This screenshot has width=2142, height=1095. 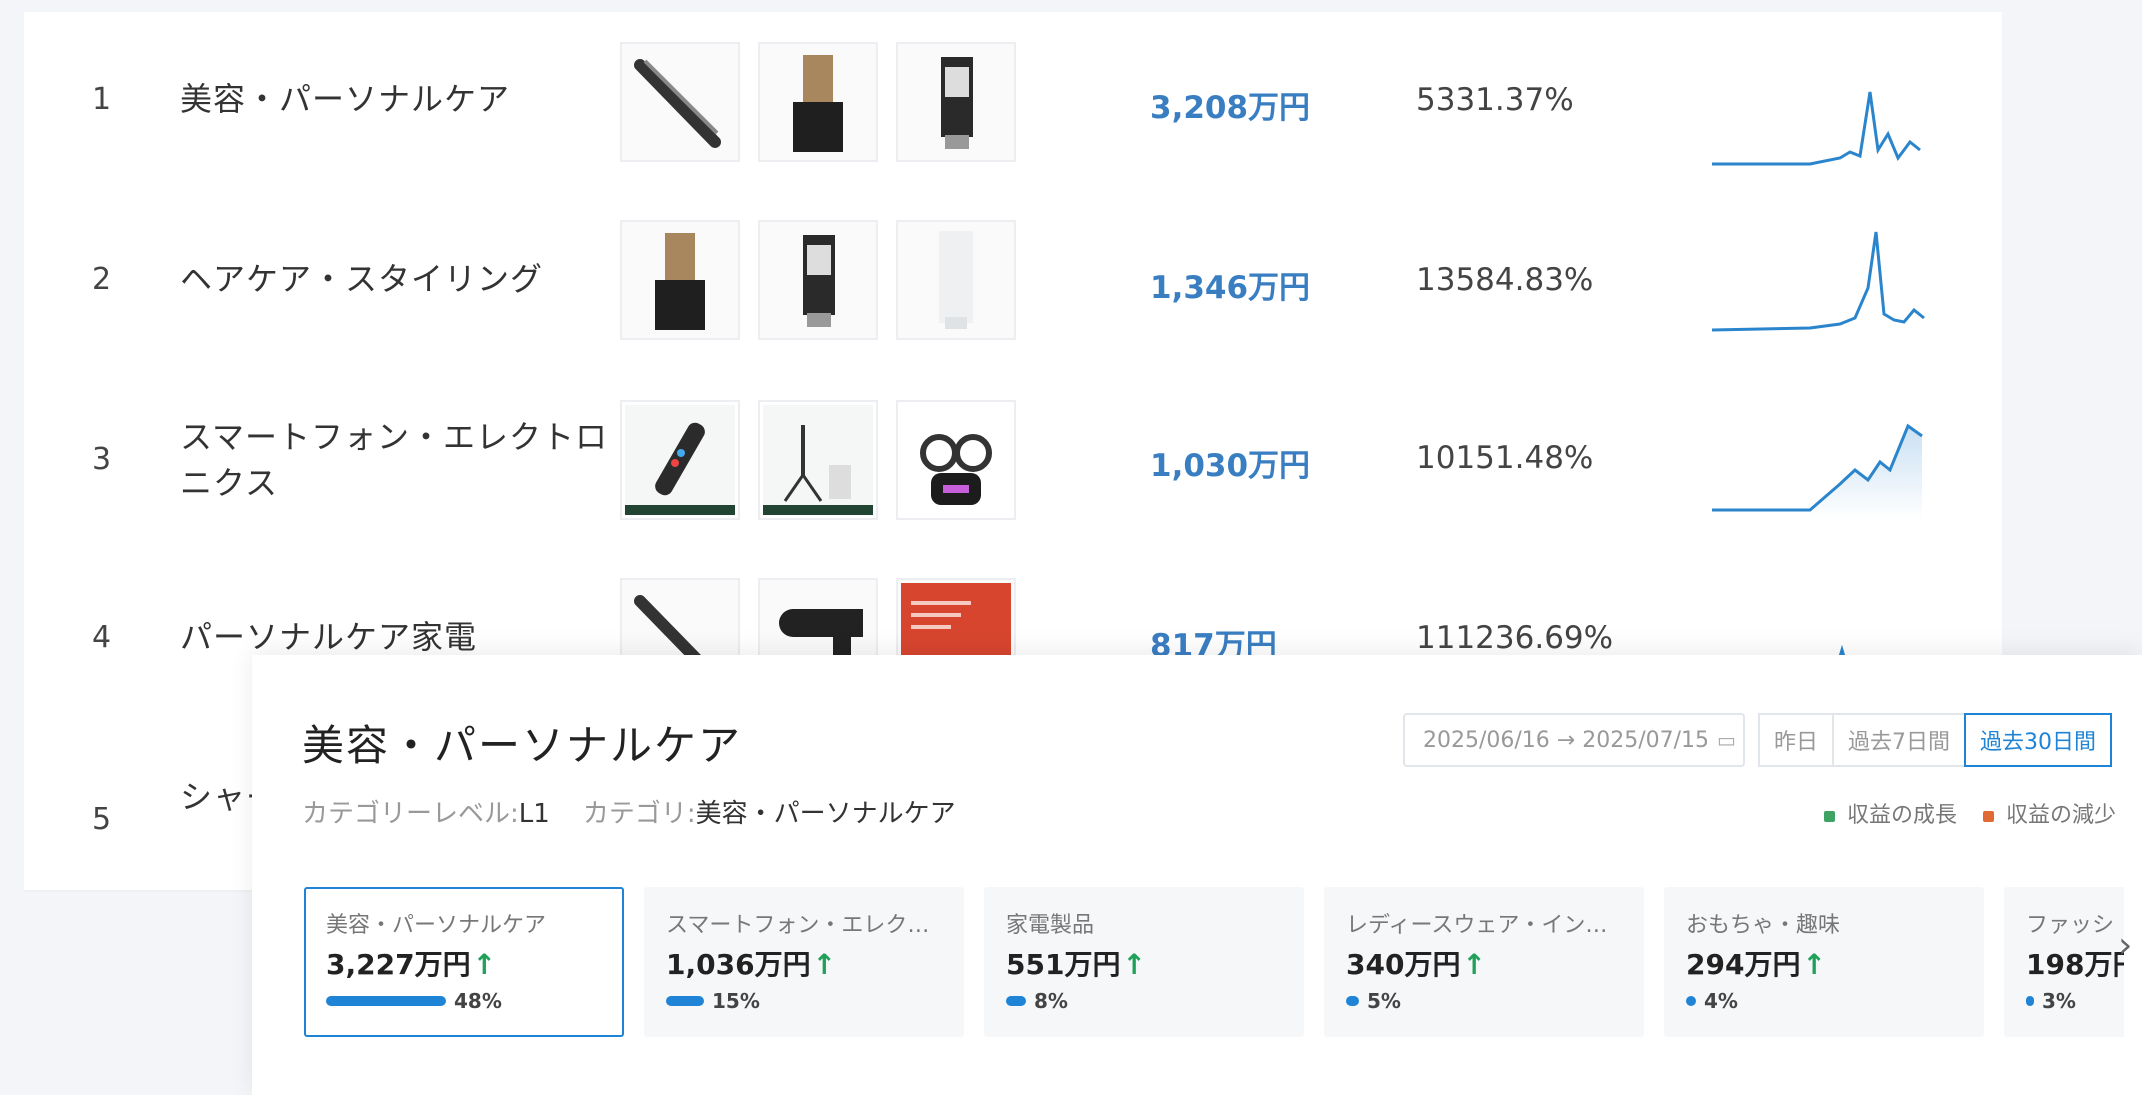 What do you see at coordinates (1726, 740) in the screenshot?
I see `calendar-icon: ▭` at bounding box center [1726, 740].